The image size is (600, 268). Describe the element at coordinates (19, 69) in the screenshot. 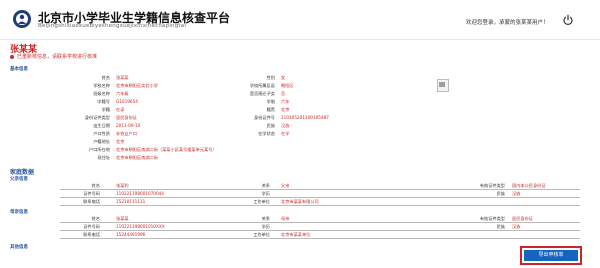

I see `basic-info-title: 基本信息` at that location.